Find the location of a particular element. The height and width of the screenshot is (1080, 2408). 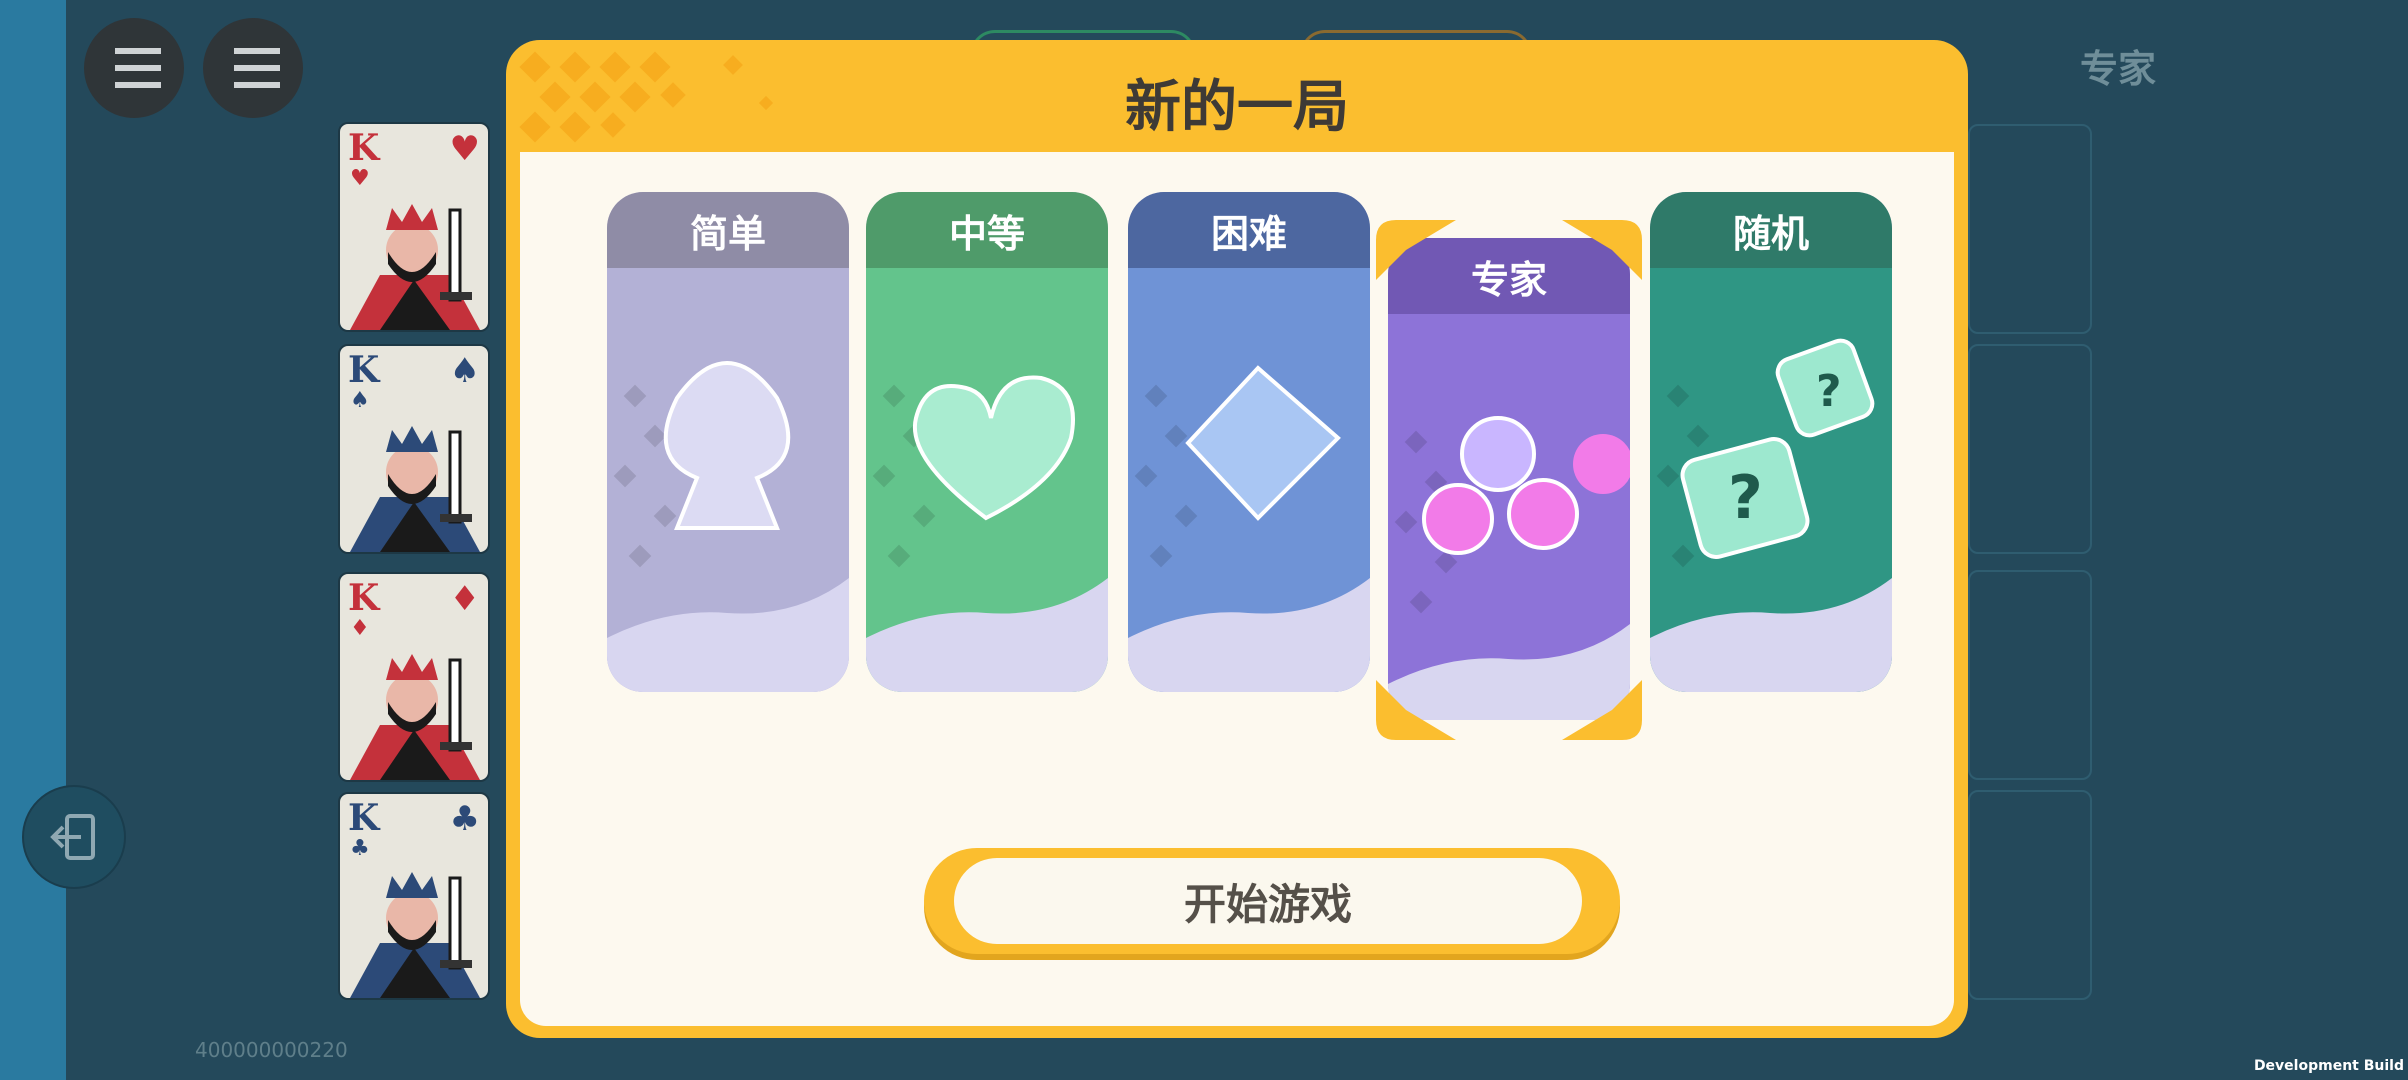

king-card: K ♦ ♦ is located at coordinates (414, 677).